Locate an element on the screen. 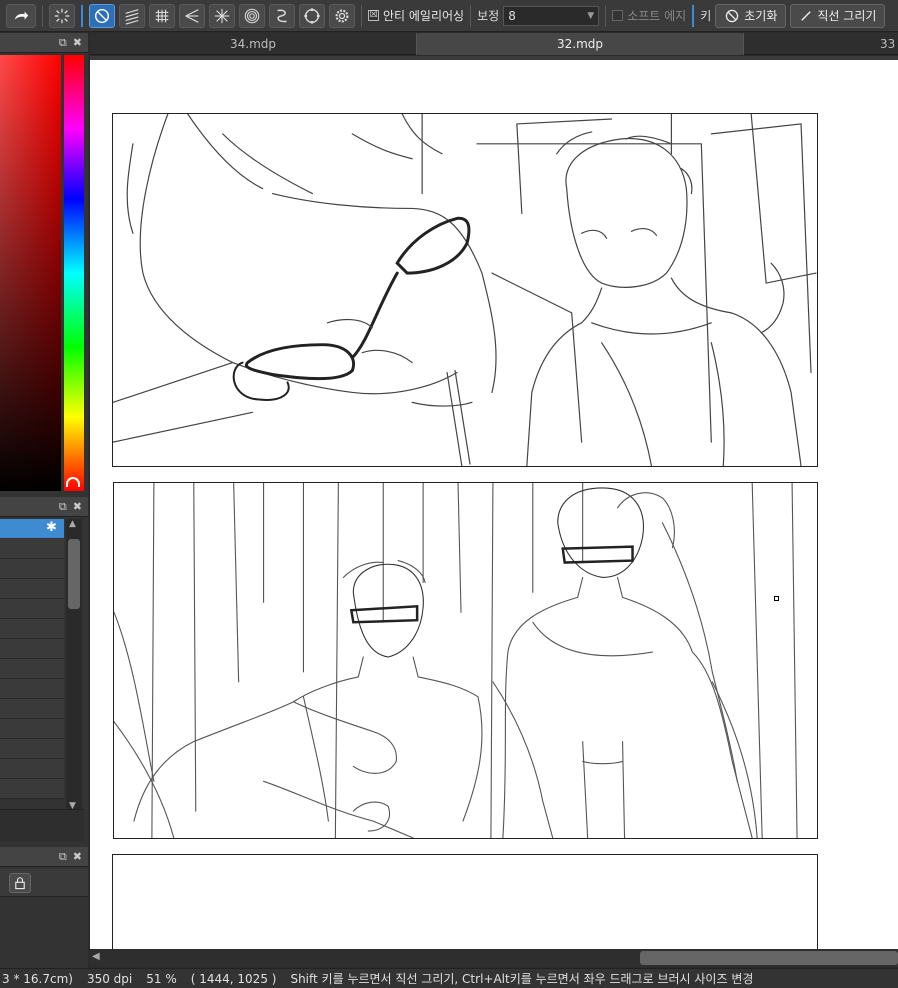  radial-ruler-button is located at coordinates (222, 15).